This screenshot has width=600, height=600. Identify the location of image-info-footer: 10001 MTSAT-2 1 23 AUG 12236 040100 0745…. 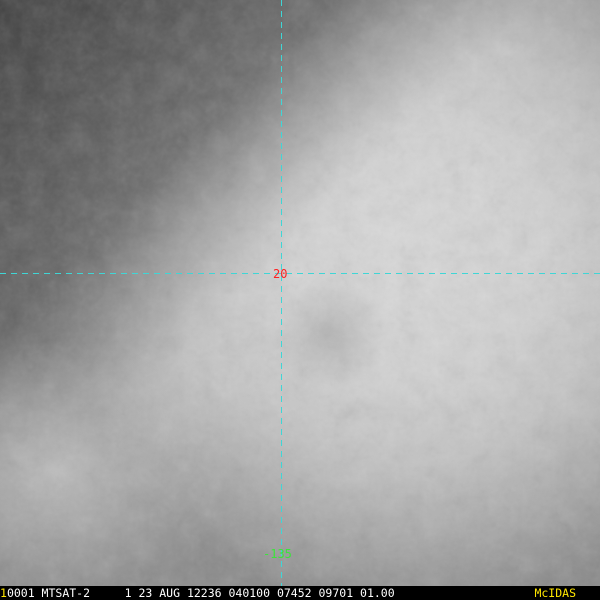
(300, 593).